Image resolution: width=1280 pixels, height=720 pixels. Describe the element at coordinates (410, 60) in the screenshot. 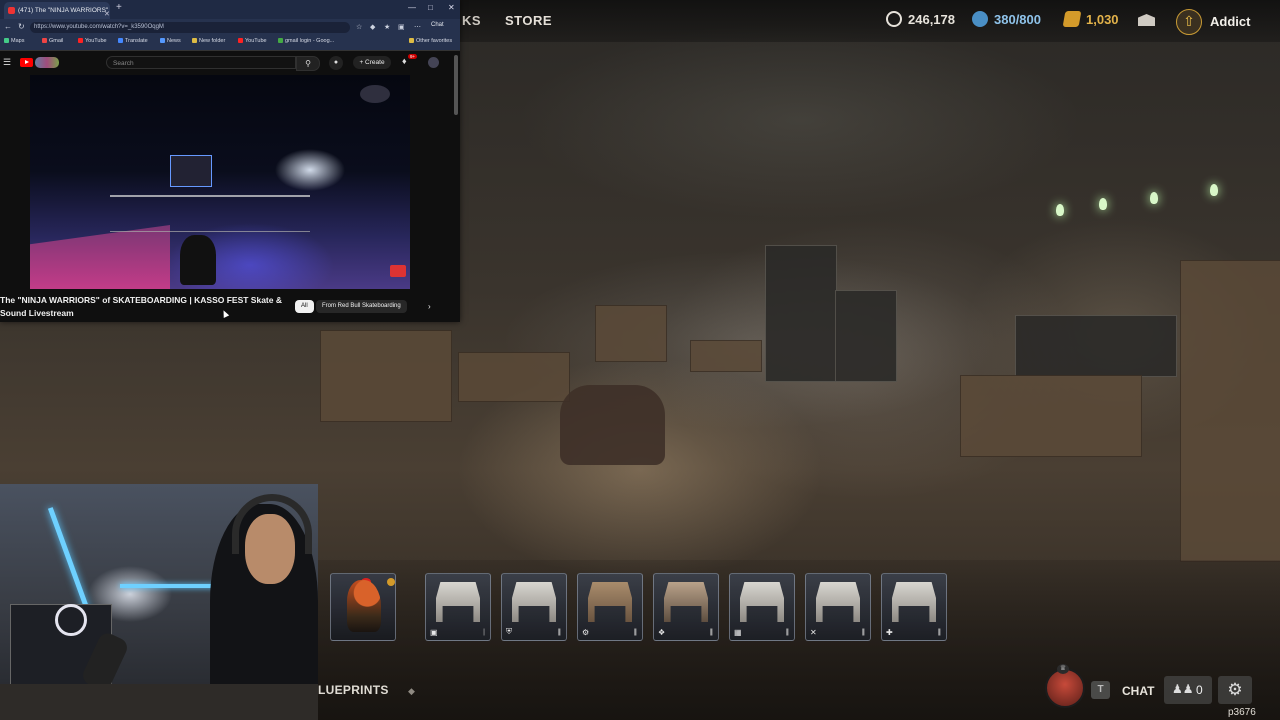

I see `notifications-bell-icon: ♦ 9+` at that location.